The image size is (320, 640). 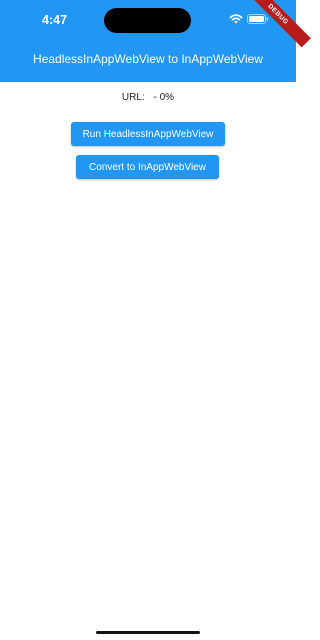 What do you see at coordinates (55, 20) in the screenshot?
I see `status-time: 4:47` at bounding box center [55, 20].